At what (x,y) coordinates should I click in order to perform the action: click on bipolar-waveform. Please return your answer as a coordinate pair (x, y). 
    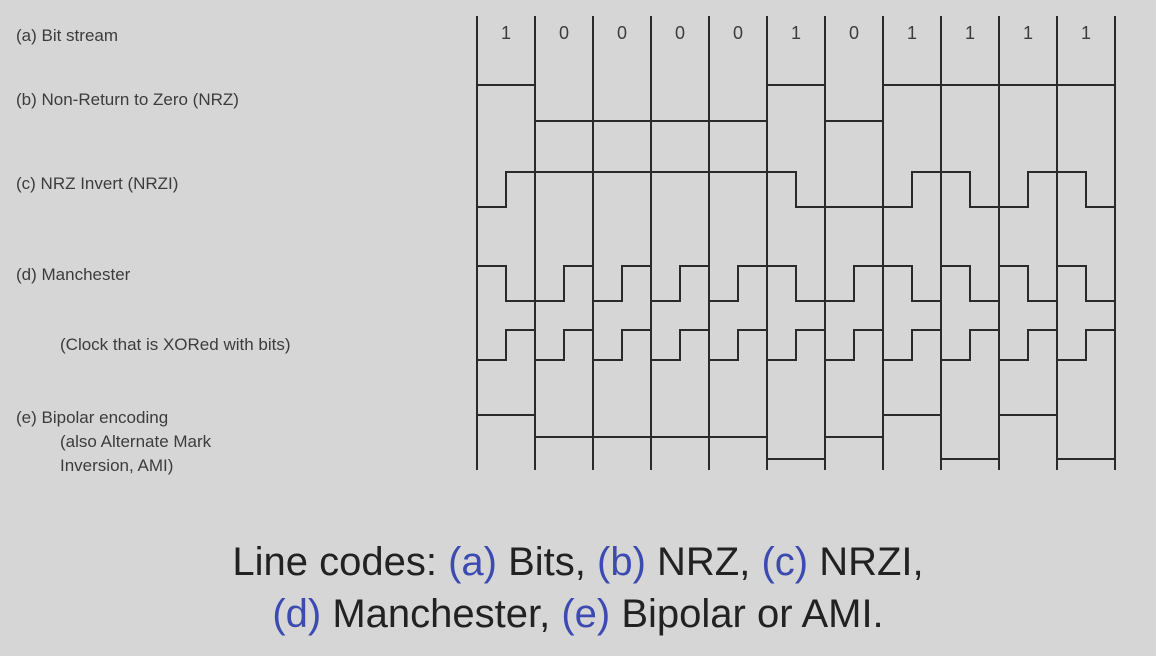
    Looking at the image, I should click on (796, 437).